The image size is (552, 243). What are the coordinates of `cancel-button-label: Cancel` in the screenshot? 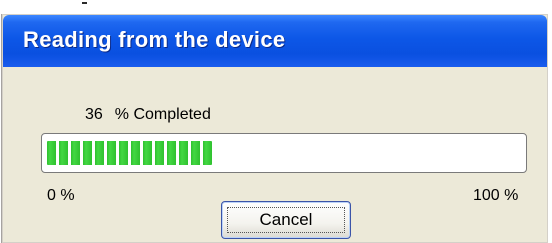 It's located at (286, 219).